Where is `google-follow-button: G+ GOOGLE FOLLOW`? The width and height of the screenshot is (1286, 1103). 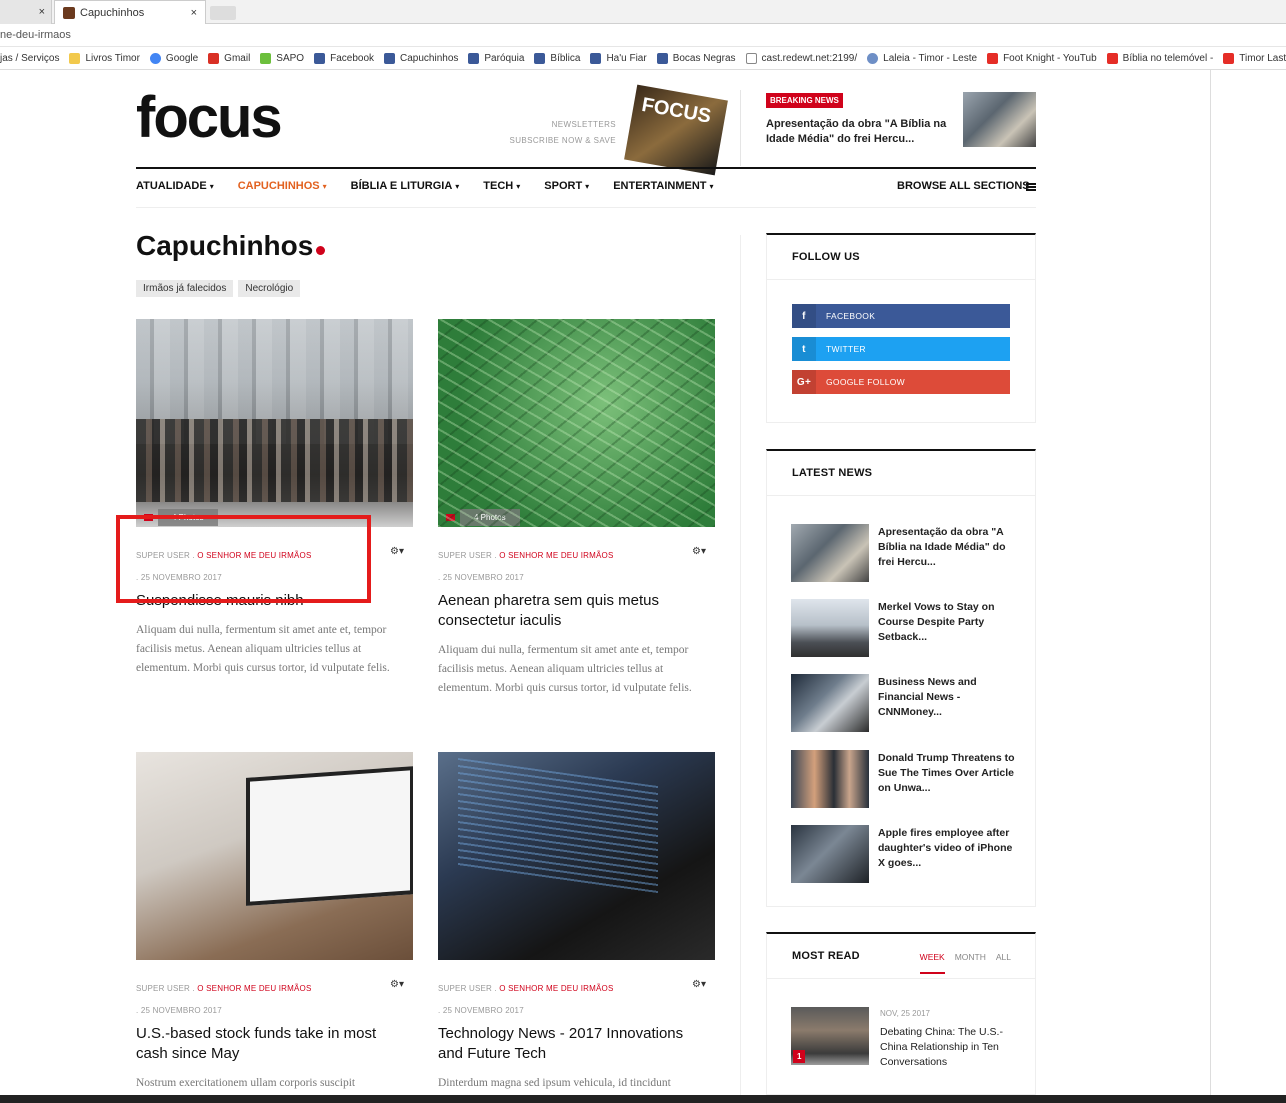
google-follow-button: G+ GOOGLE FOLLOW is located at coordinates (901, 382).